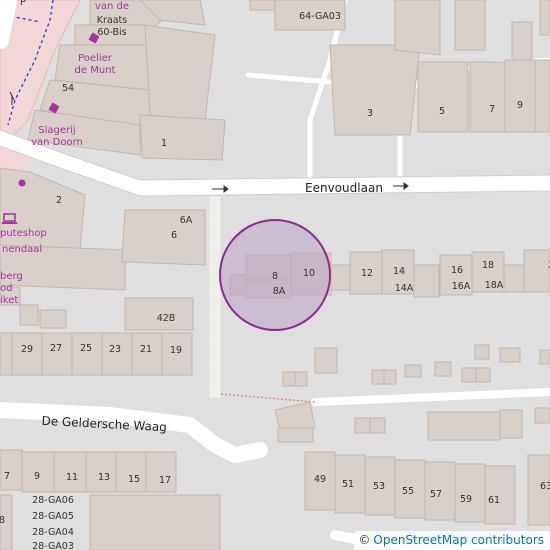 The width and height of the screenshot is (550, 550). Describe the element at coordinates (215, 297) in the screenshot. I see `gravel-path` at that location.